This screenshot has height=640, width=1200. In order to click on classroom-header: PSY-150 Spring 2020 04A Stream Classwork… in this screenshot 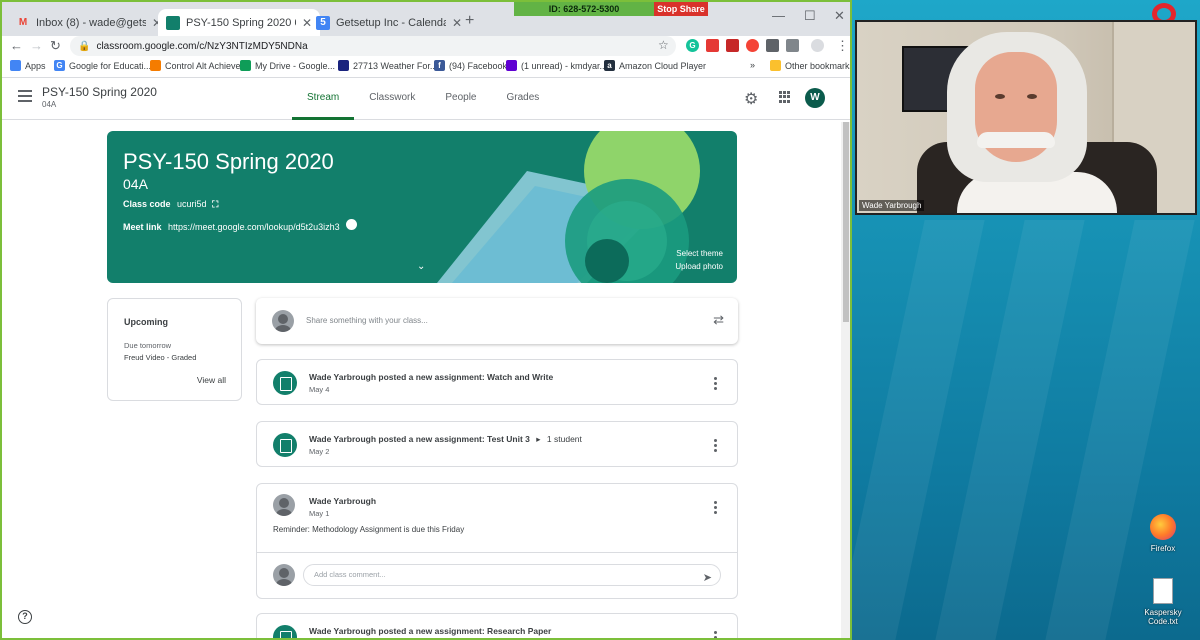, I will do `click(426, 99)`.